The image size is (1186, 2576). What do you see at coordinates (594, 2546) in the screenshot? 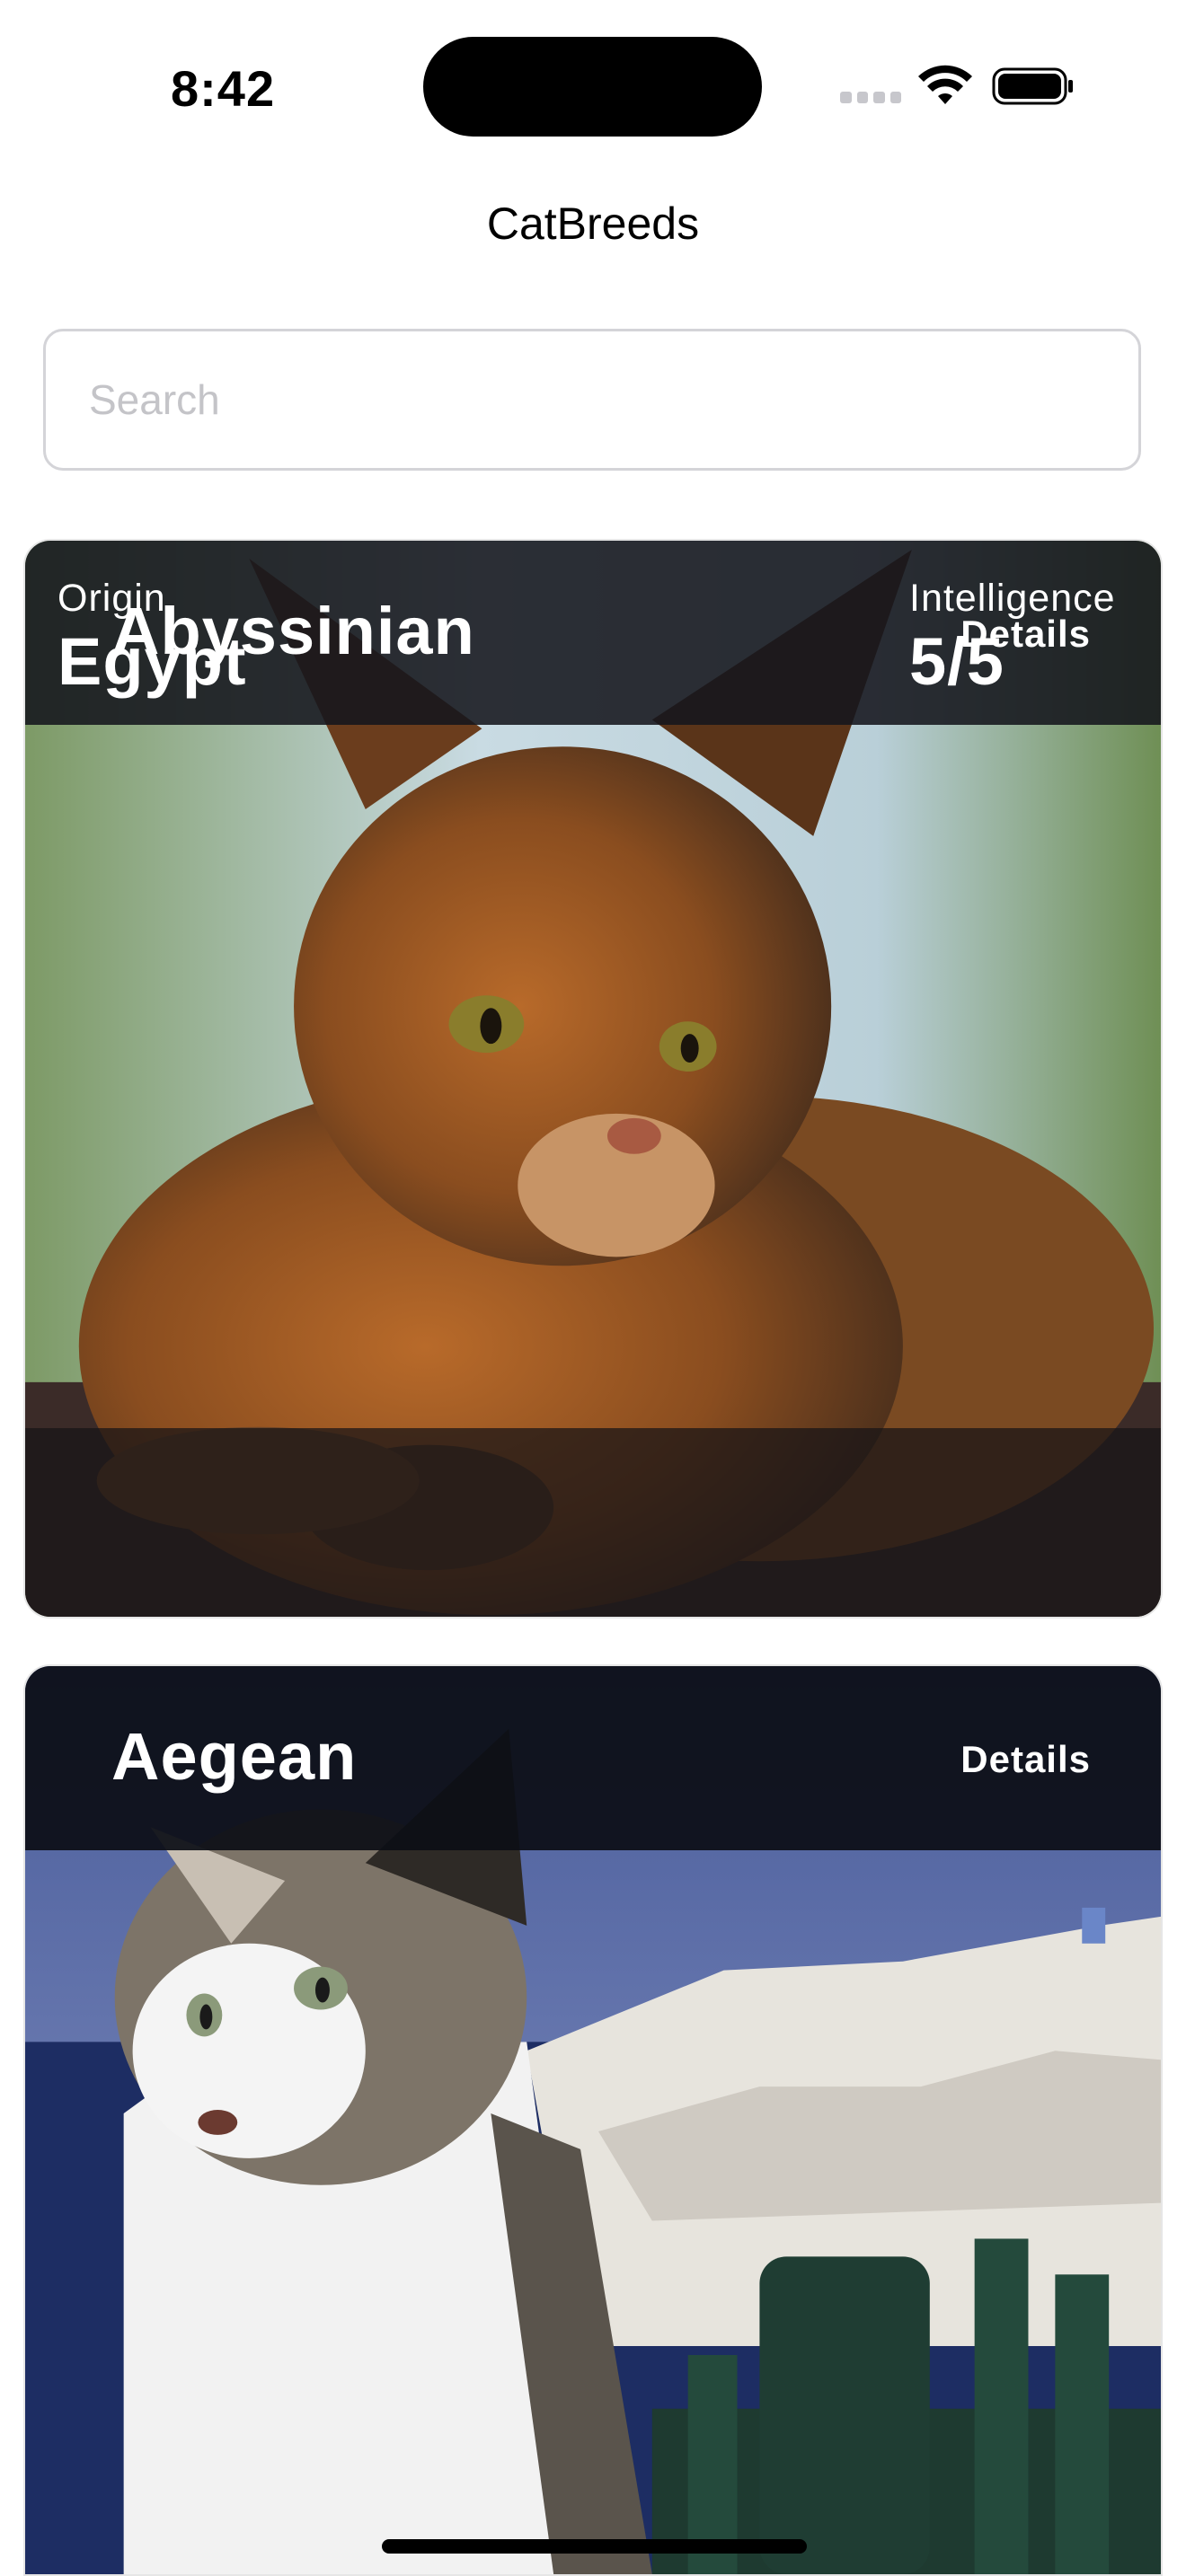
I see `home-indicator` at bounding box center [594, 2546].